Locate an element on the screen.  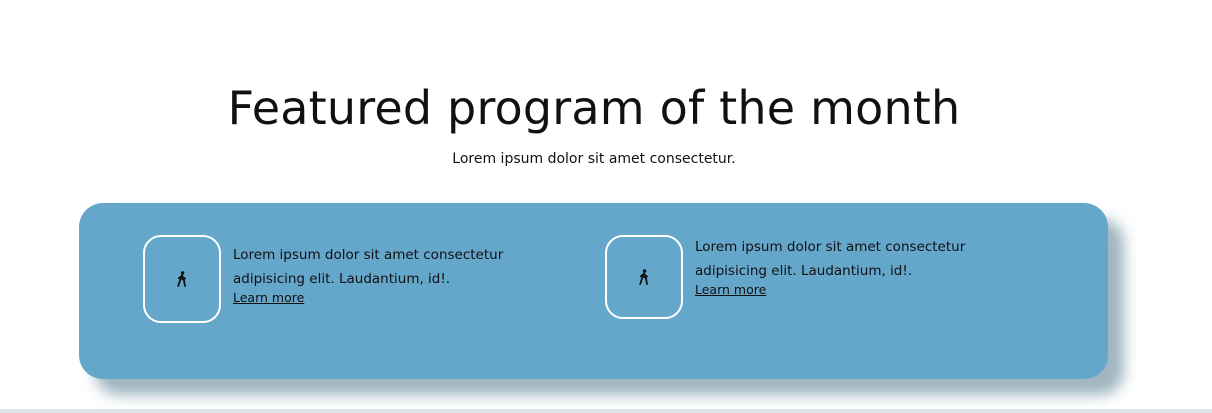
bottom-divider is located at coordinates (606, 411).